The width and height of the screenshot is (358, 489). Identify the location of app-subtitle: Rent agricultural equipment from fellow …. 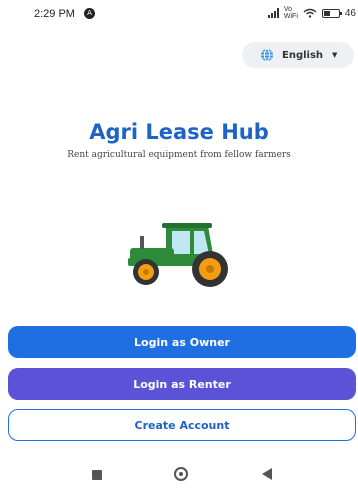
(179, 155).